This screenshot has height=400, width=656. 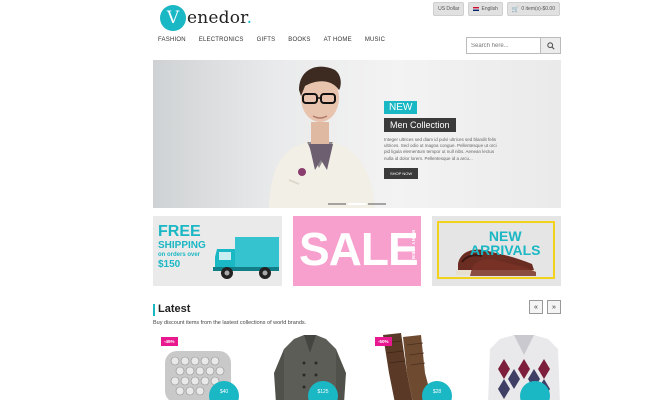 I want to click on sale-banner: SALE MANY ITEMS, so click(x=357, y=251).